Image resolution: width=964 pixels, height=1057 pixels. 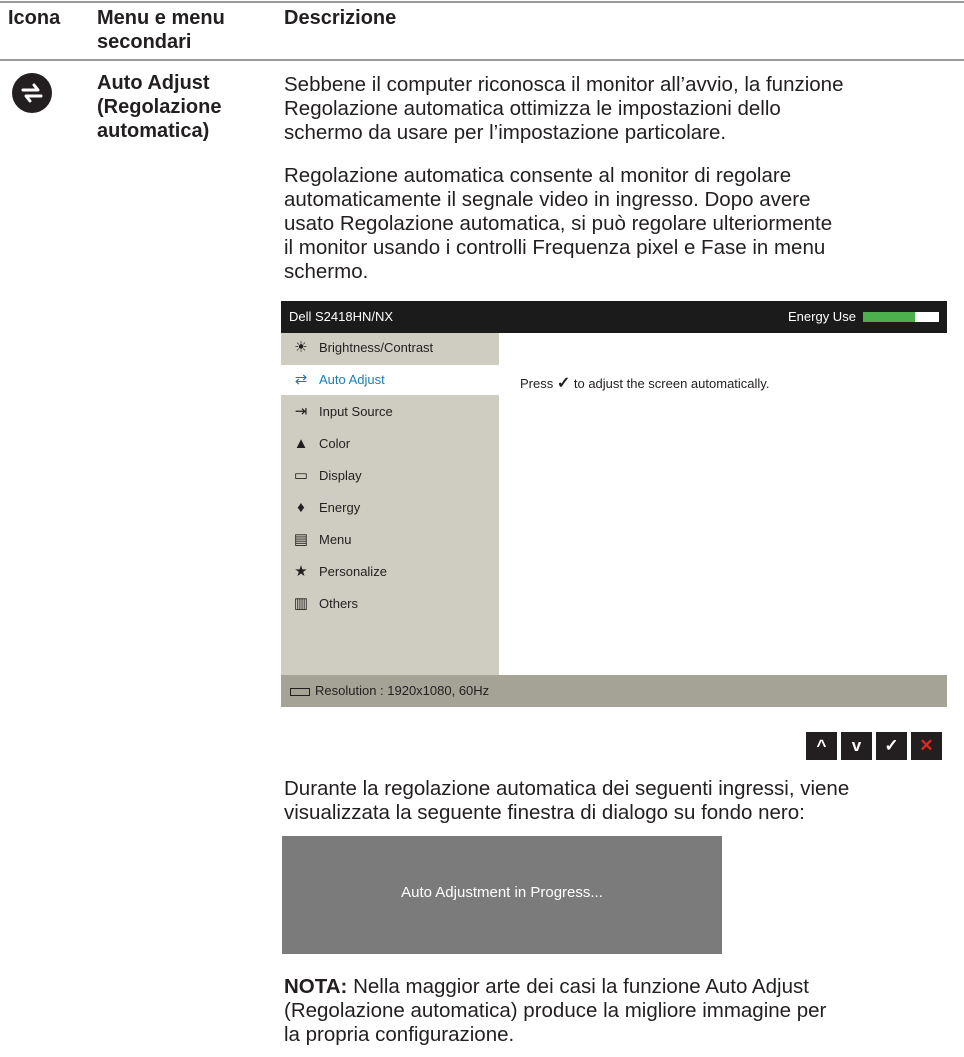 What do you see at coordinates (32, 93) in the screenshot?
I see `auto-adjust-icon` at bounding box center [32, 93].